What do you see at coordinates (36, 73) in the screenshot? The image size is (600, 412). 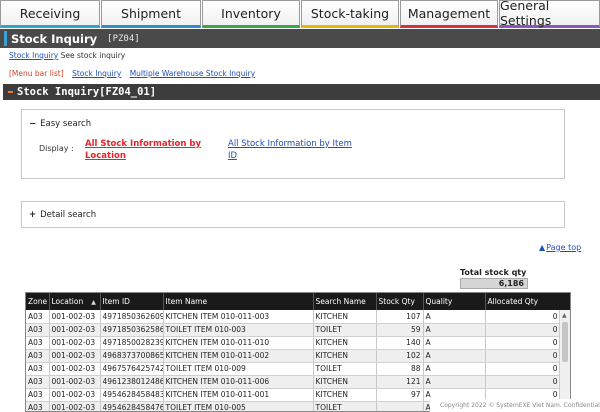 I see `menu-bar-list-label: [Menu bar list]` at bounding box center [36, 73].